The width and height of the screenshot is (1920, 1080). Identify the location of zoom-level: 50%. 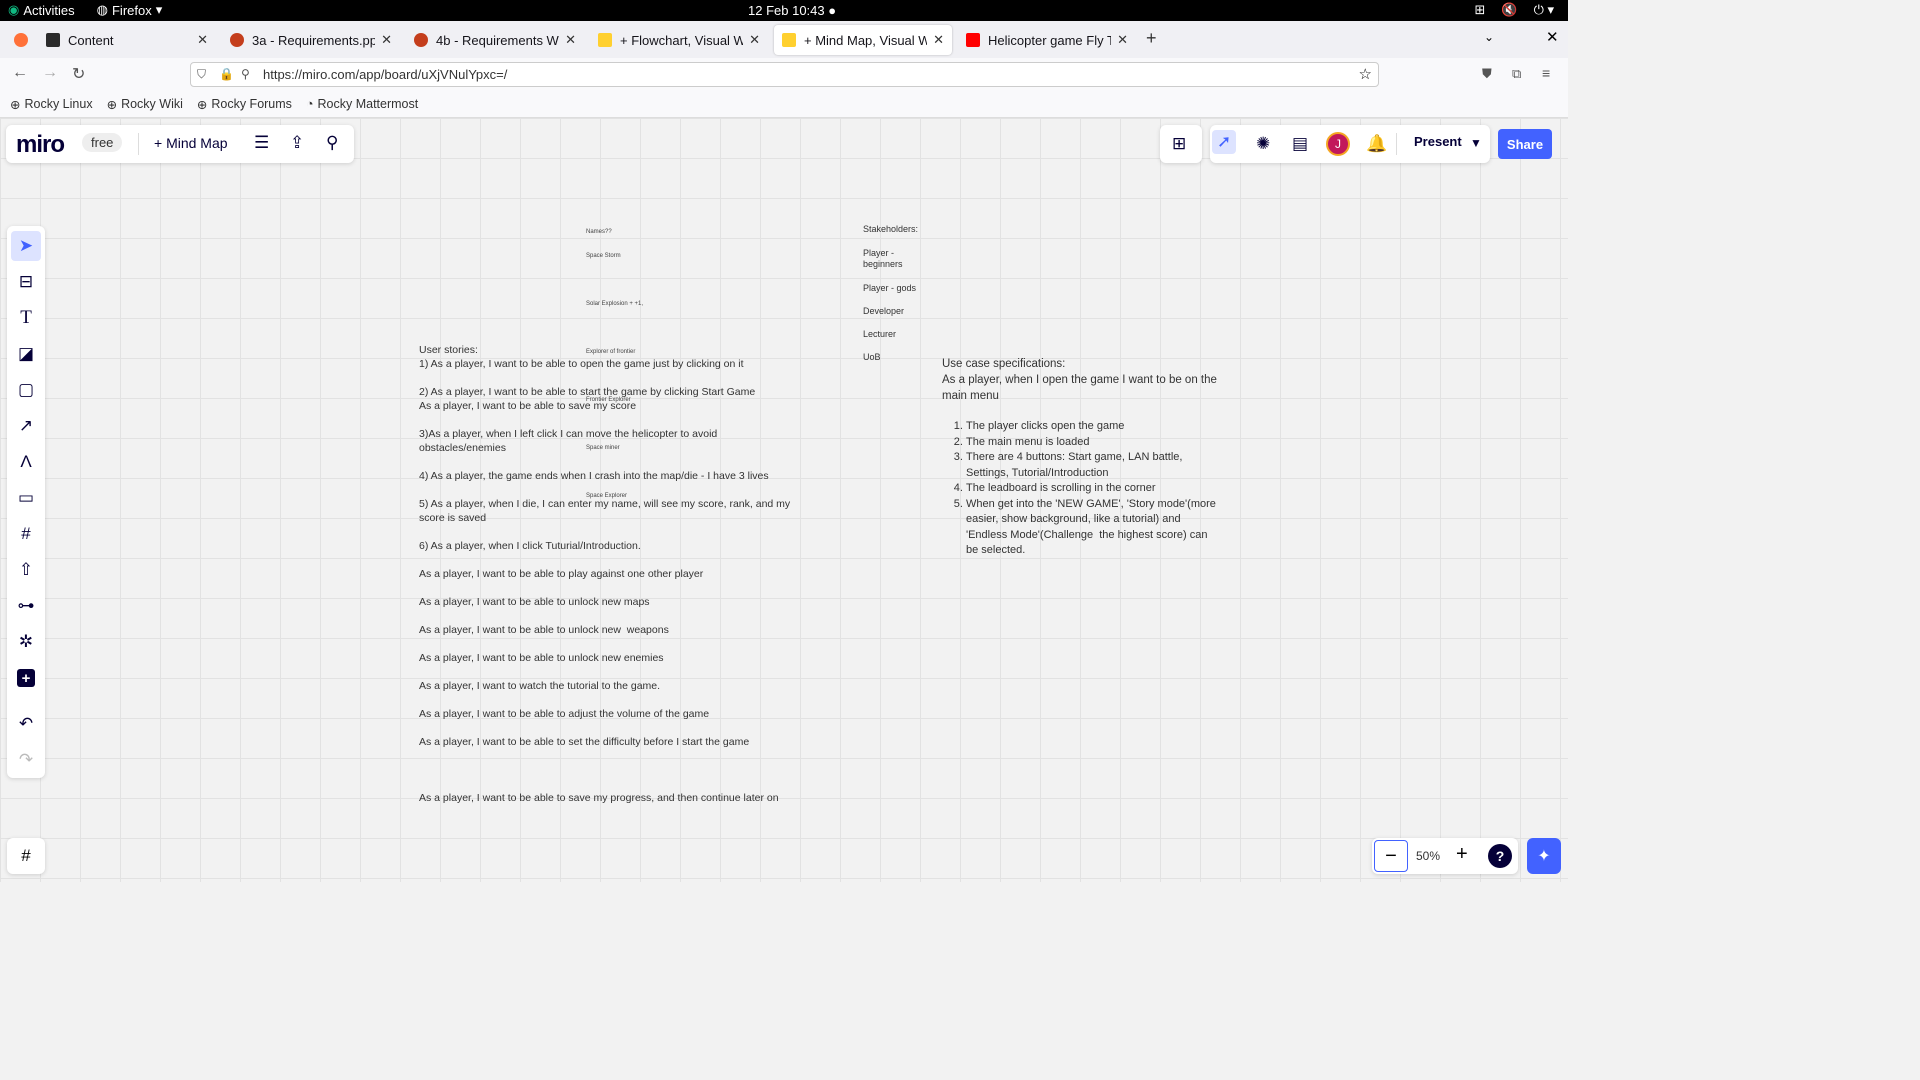
(1428, 856).